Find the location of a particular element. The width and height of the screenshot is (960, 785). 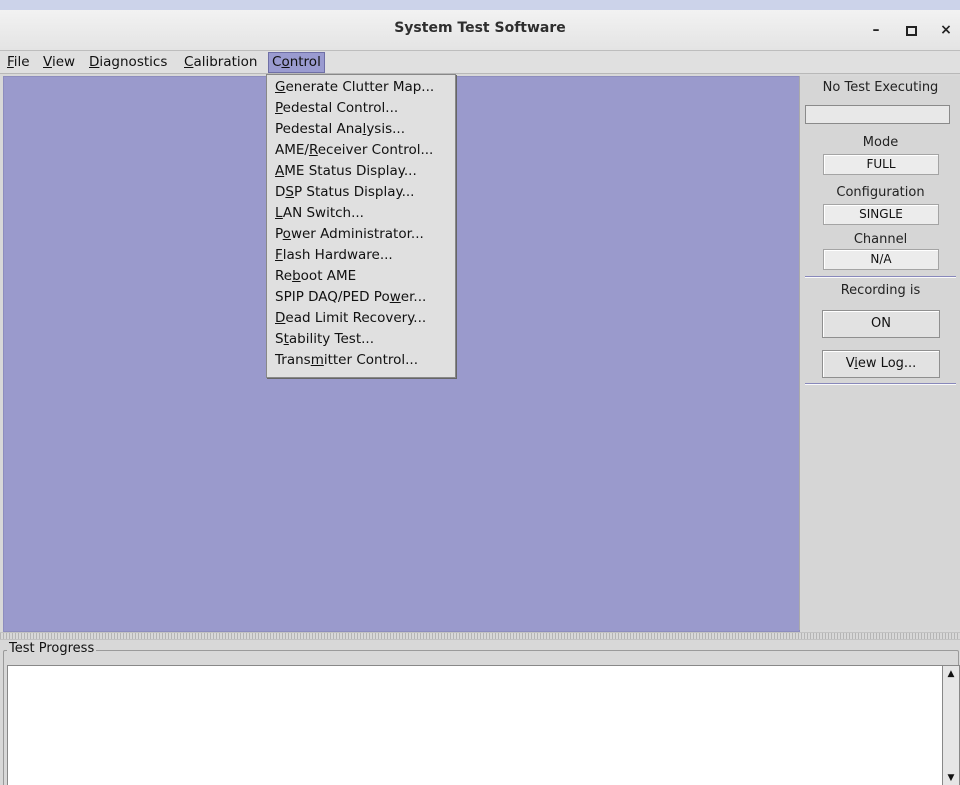

arrow-down-icon: ▼ is located at coordinates (951, 778).